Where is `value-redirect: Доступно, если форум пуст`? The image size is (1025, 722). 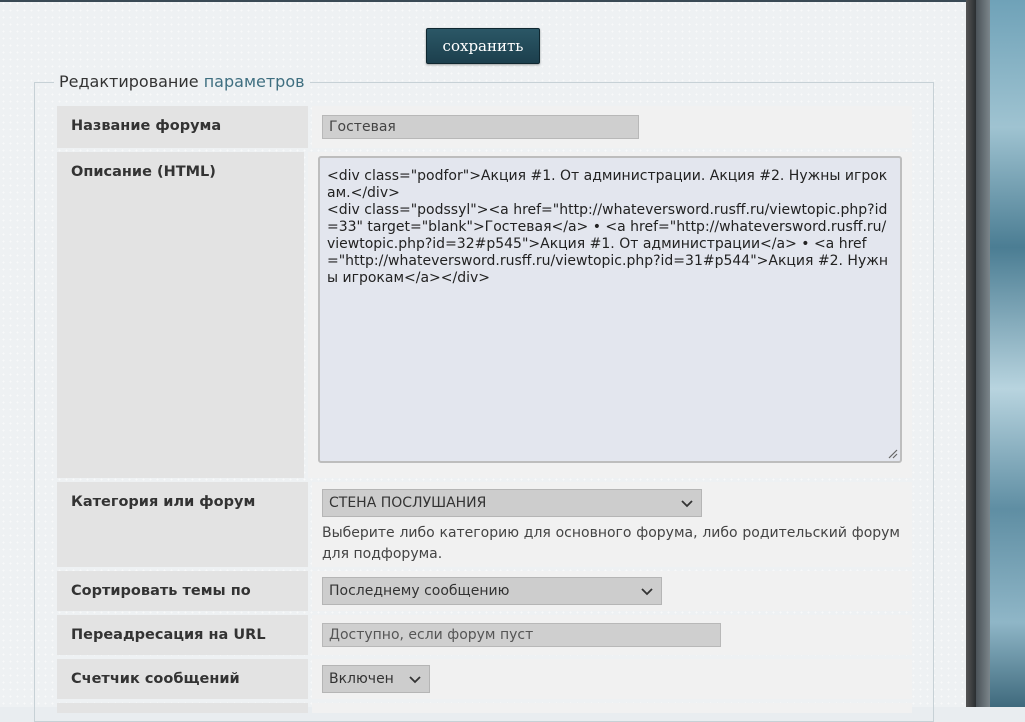
value-redirect: Доступно, если форум пуст is located at coordinates (612, 635).